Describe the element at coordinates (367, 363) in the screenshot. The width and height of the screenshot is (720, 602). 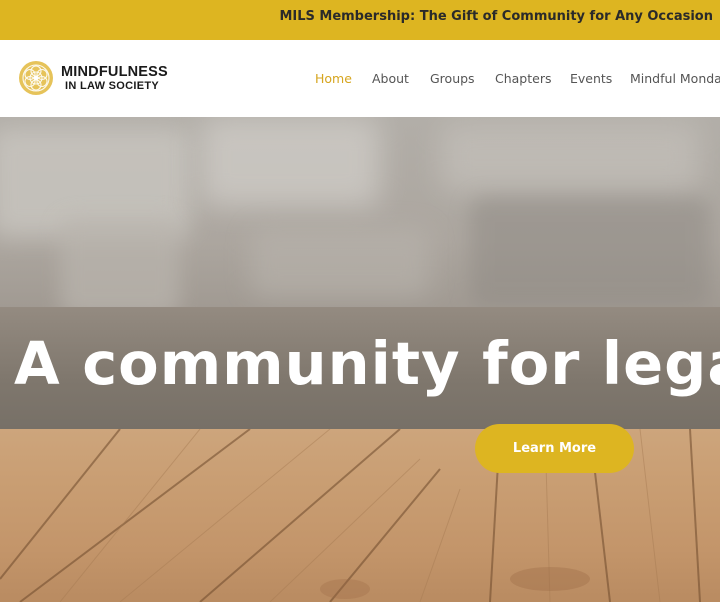
I see `hero-title: A community for legal p` at that location.